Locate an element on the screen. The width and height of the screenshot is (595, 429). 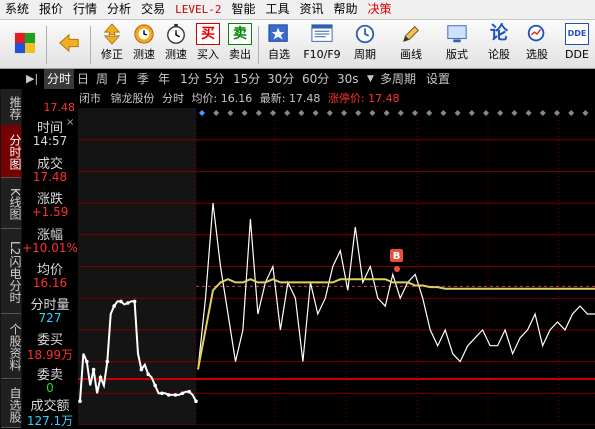
forum-button: 论 论股 is located at coordinates (499, 44).